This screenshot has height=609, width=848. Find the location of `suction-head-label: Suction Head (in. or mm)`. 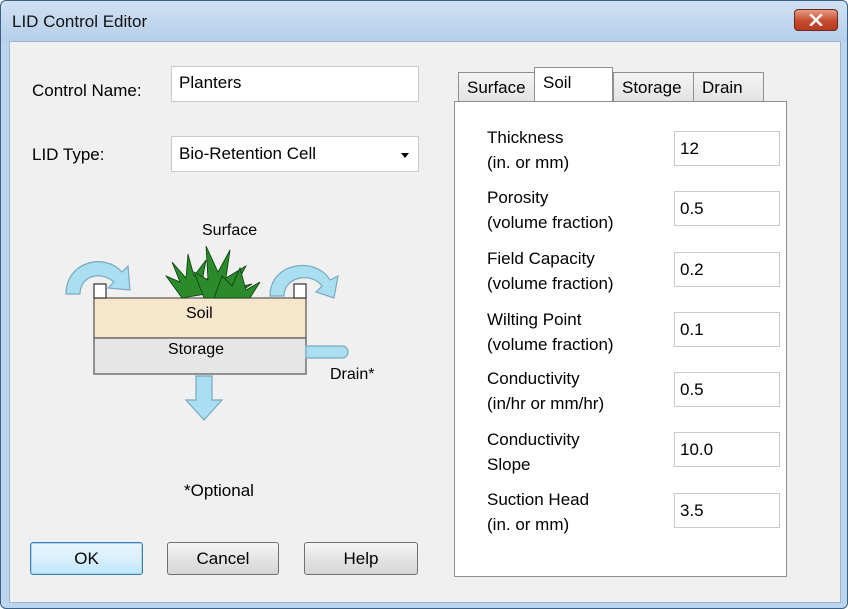

suction-head-label: Suction Head (in. or mm) is located at coordinates (538, 512).